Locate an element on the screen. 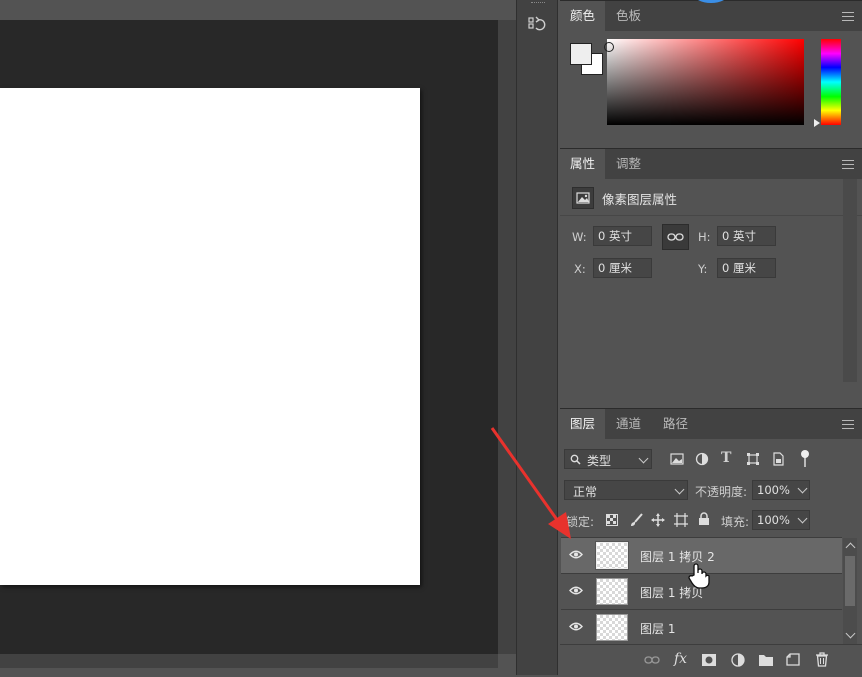  layers-footer: fx is located at coordinates (711, 660).